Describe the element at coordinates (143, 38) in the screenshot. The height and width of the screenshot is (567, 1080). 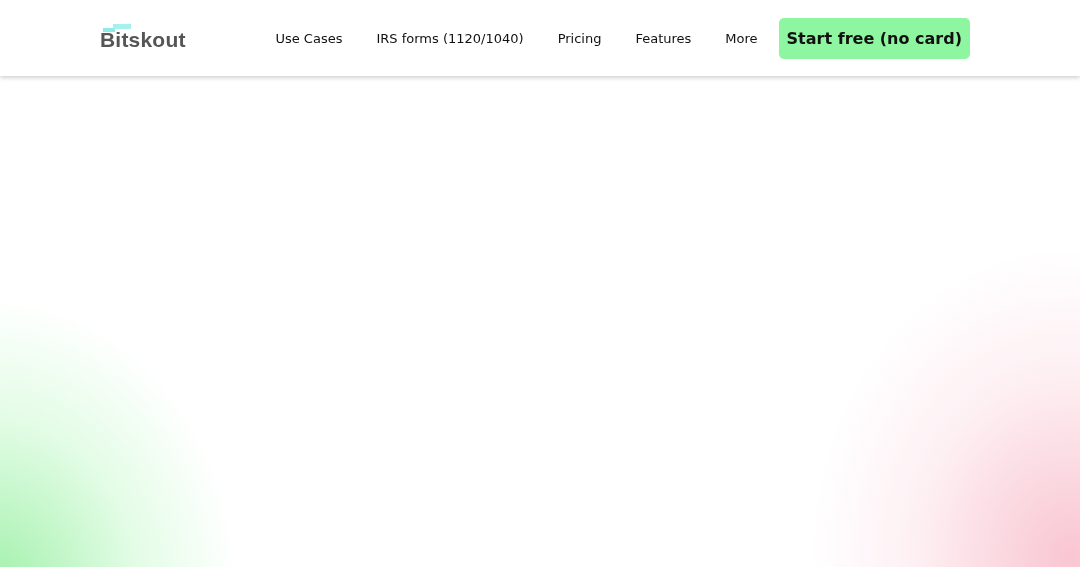
I see `logo: Bitskout` at that location.